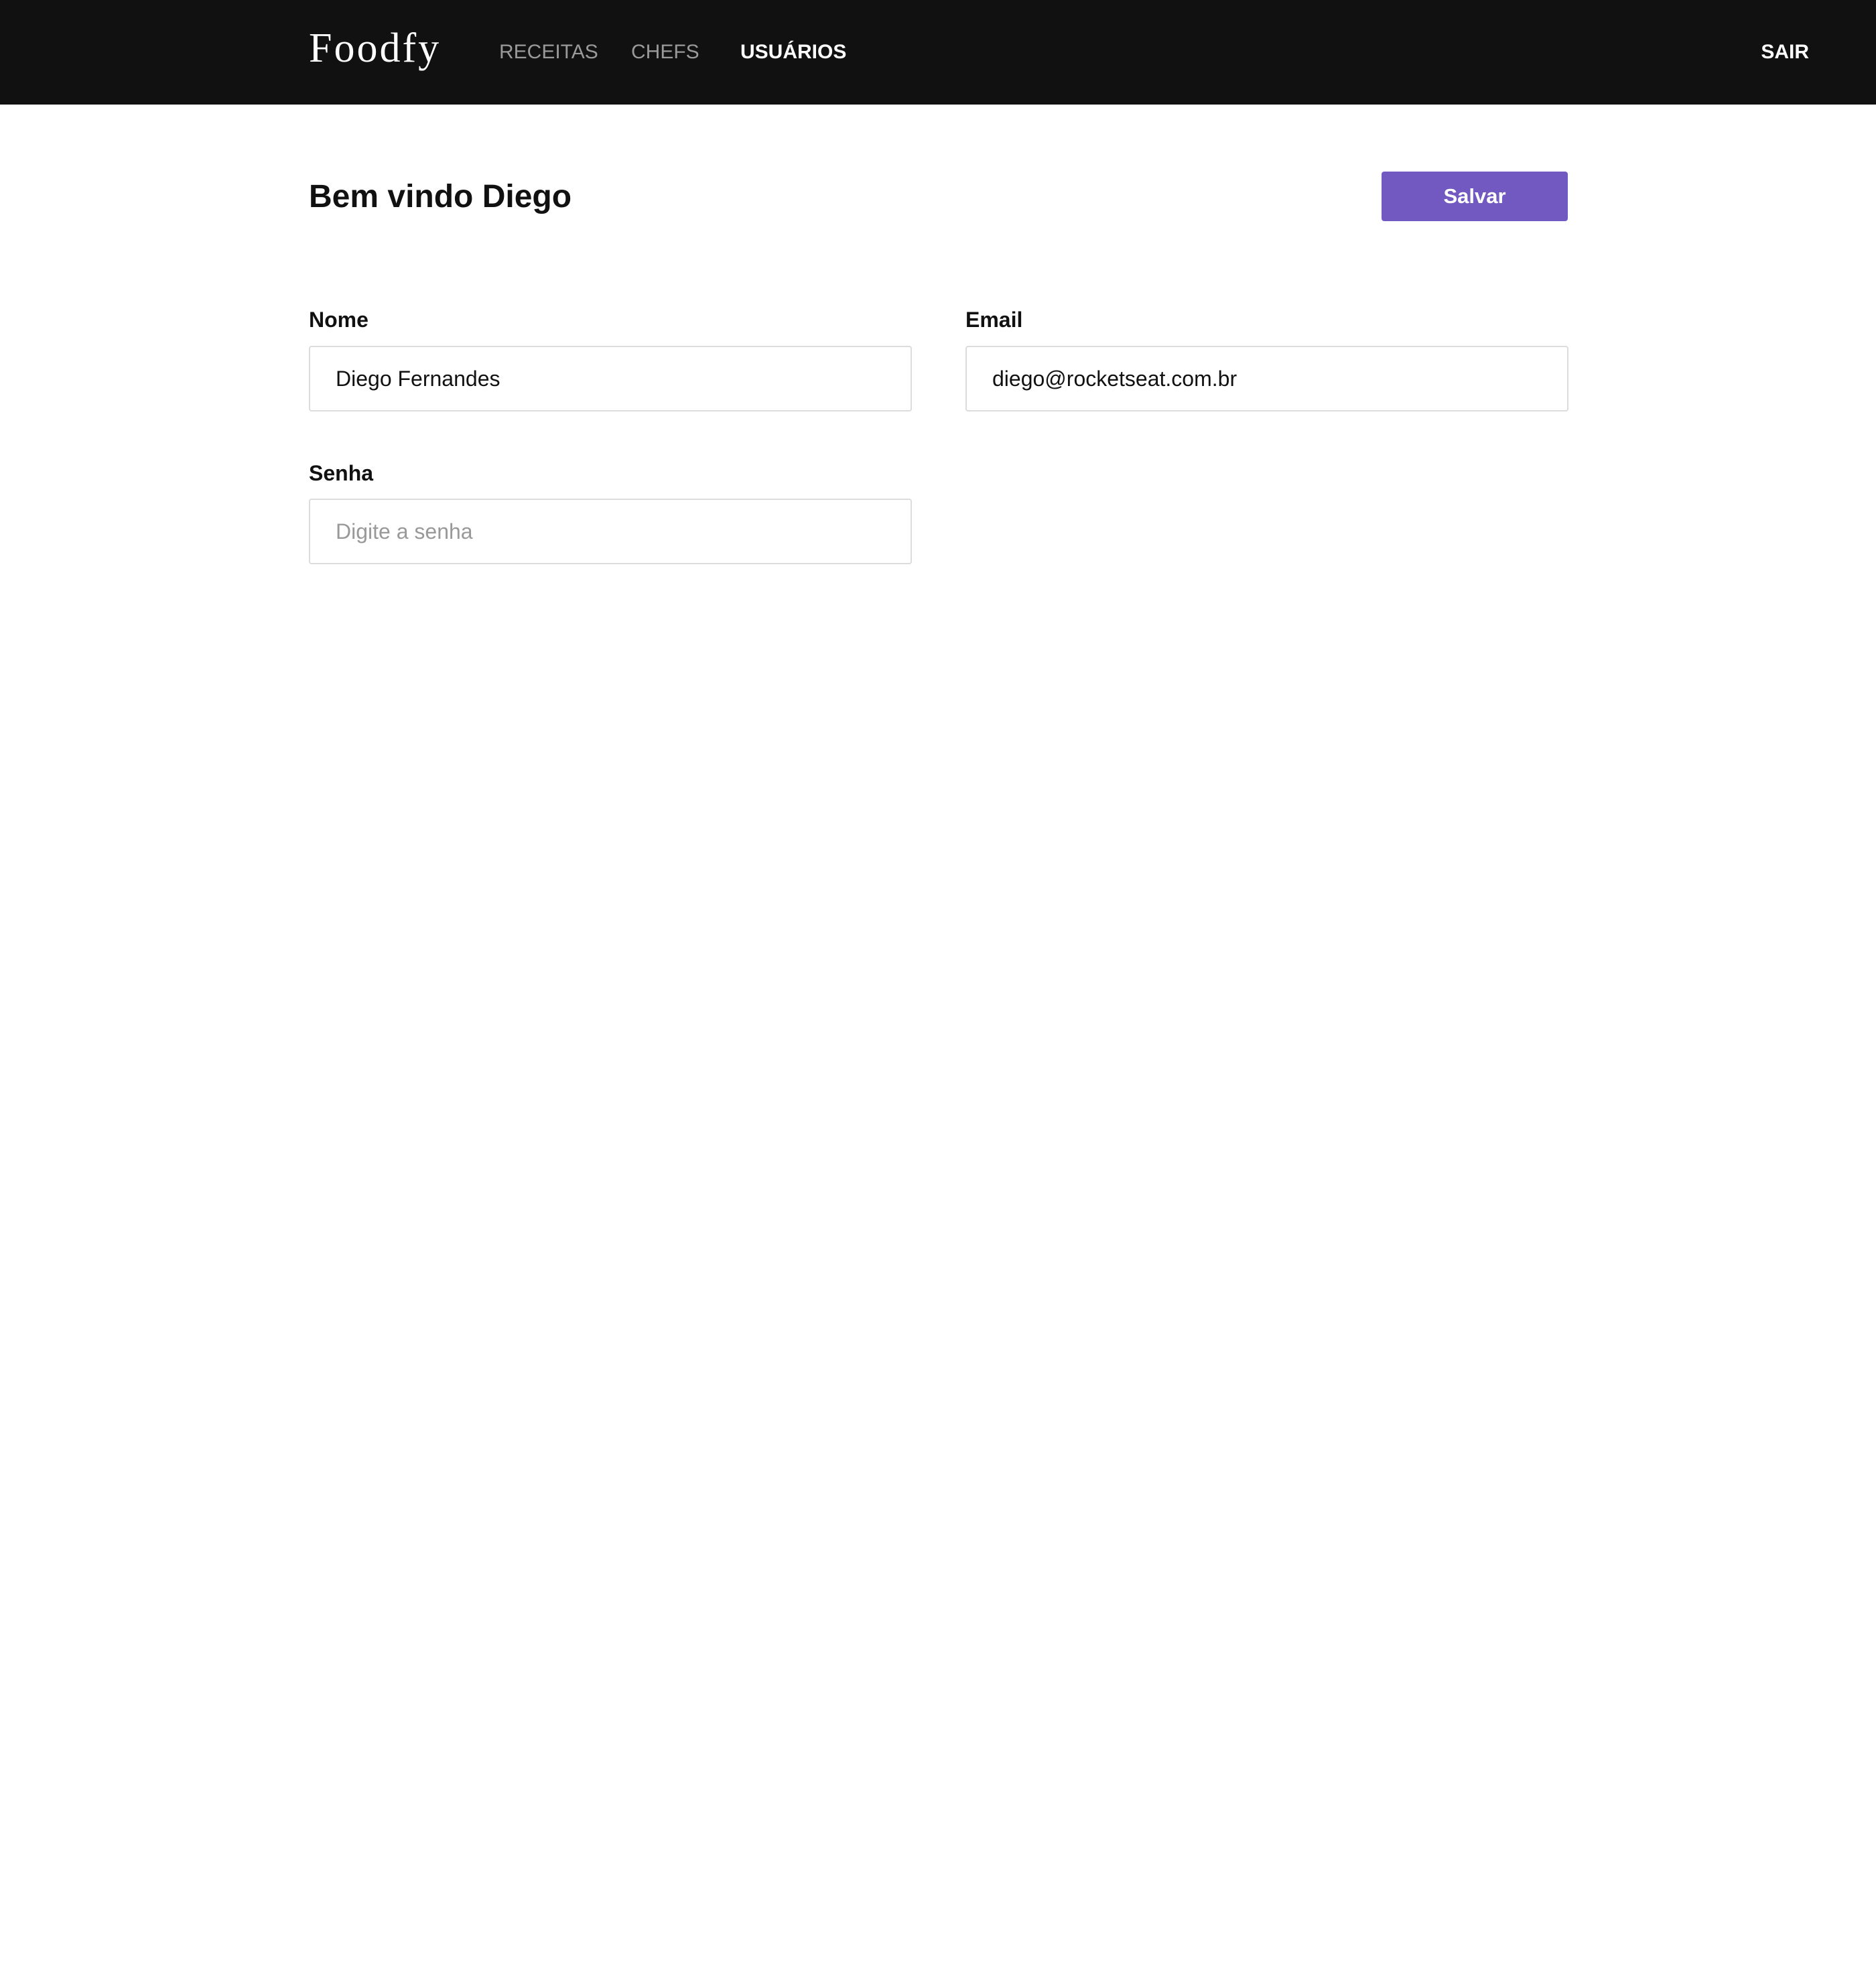  I want to click on foodfy-logo: Foodfy, so click(375, 48).